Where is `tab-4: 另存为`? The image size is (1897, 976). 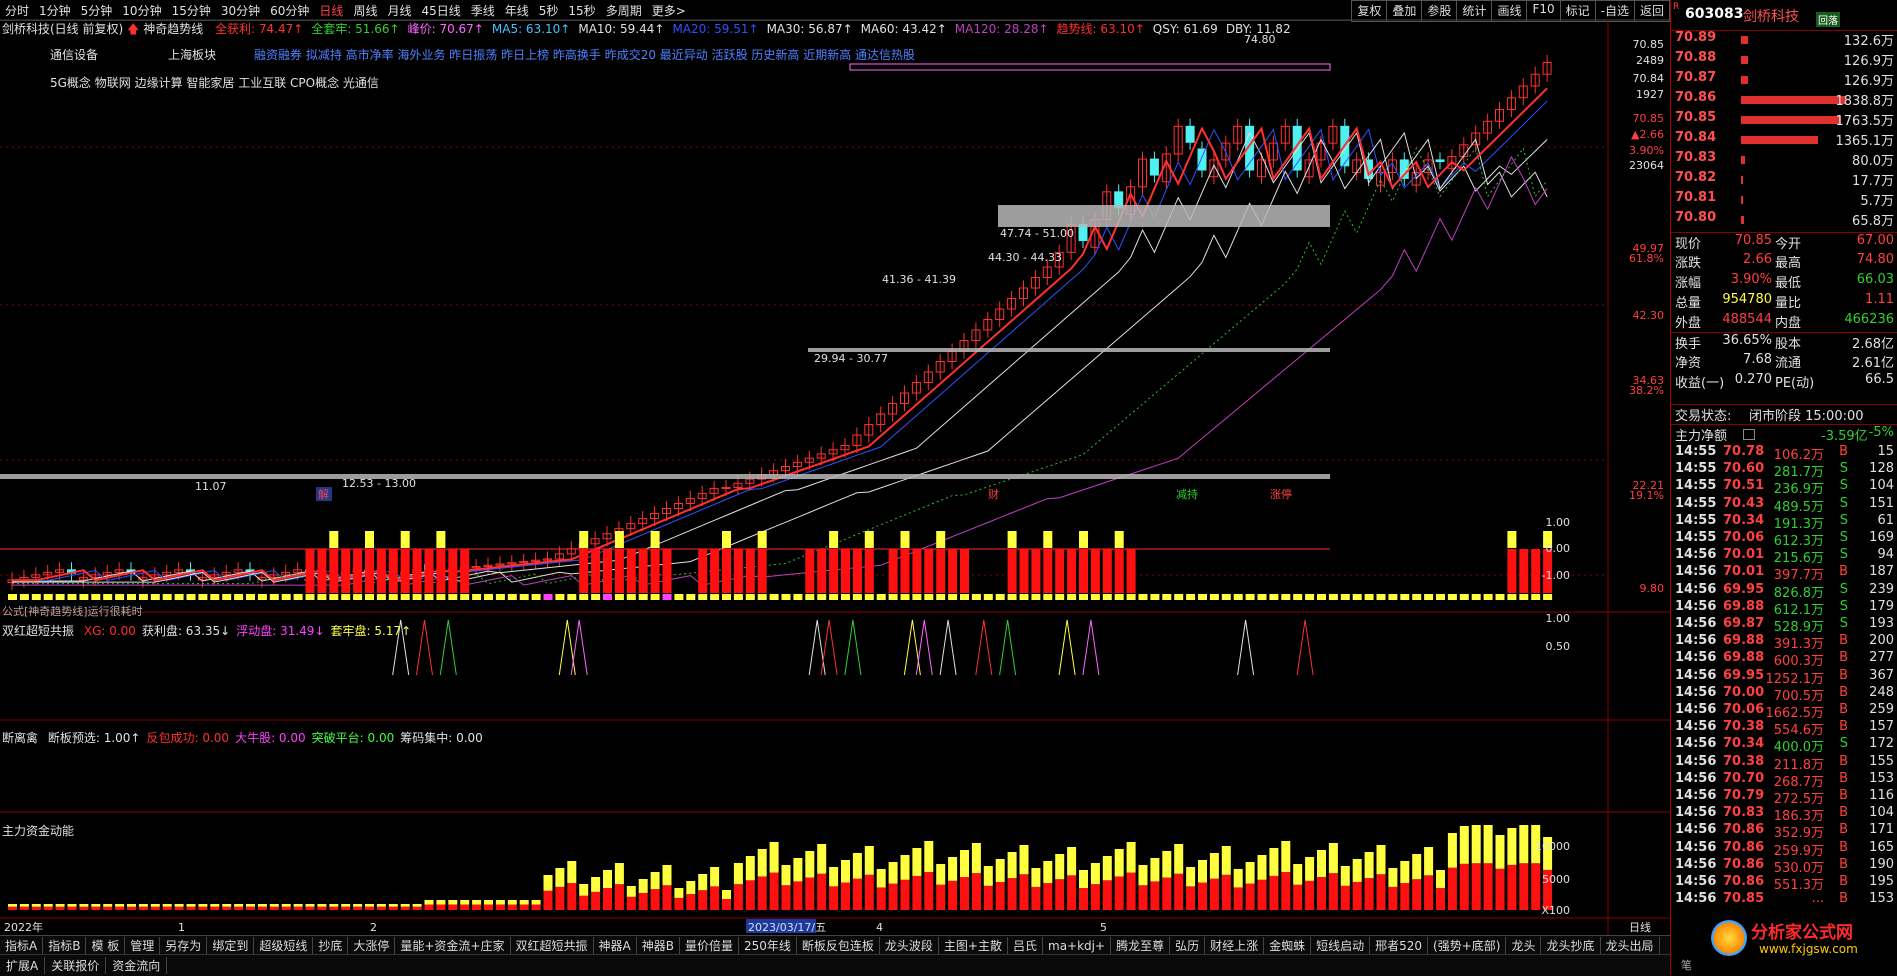 tab-4: 另存为 is located at coordinates (184, 945).